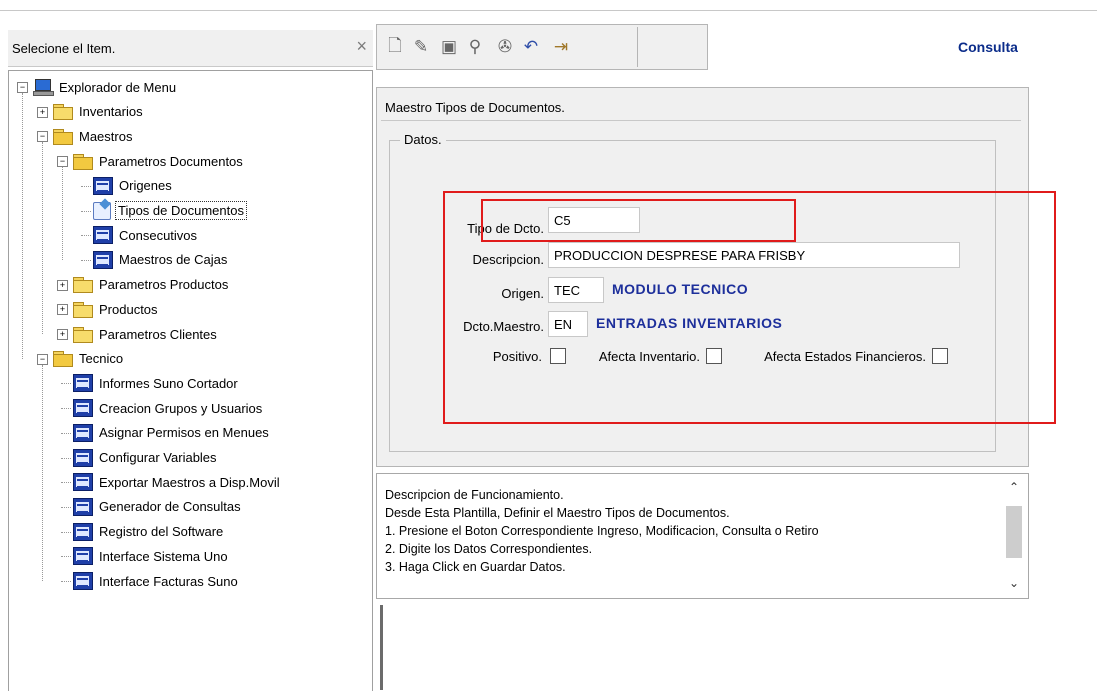 The height and width of the screenshot is (691, 1097). Describe the element at coordinates (190, 48) in the screenshot. I see `panel-header: Selecione el Item. ×` at that location.